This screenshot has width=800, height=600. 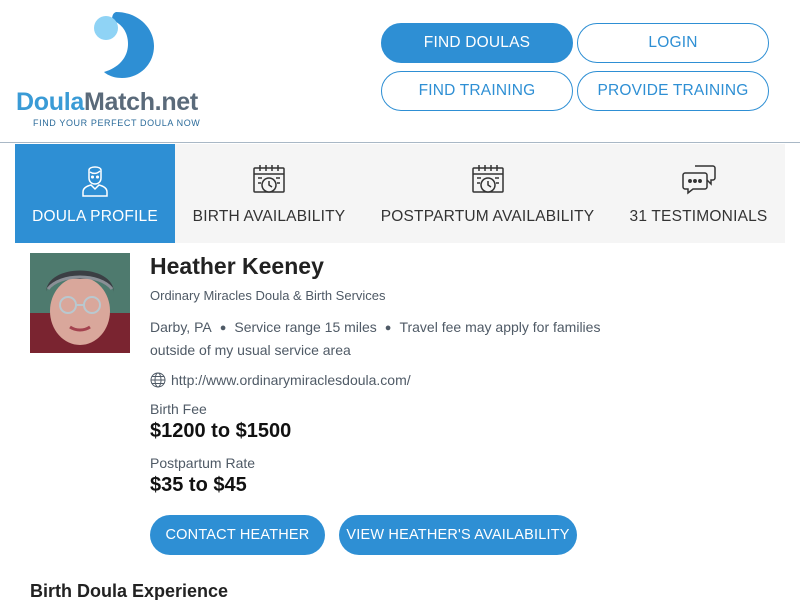 I want to click on travel-fee-text: Travel fee may apply for families, so click(x=500, y=327).